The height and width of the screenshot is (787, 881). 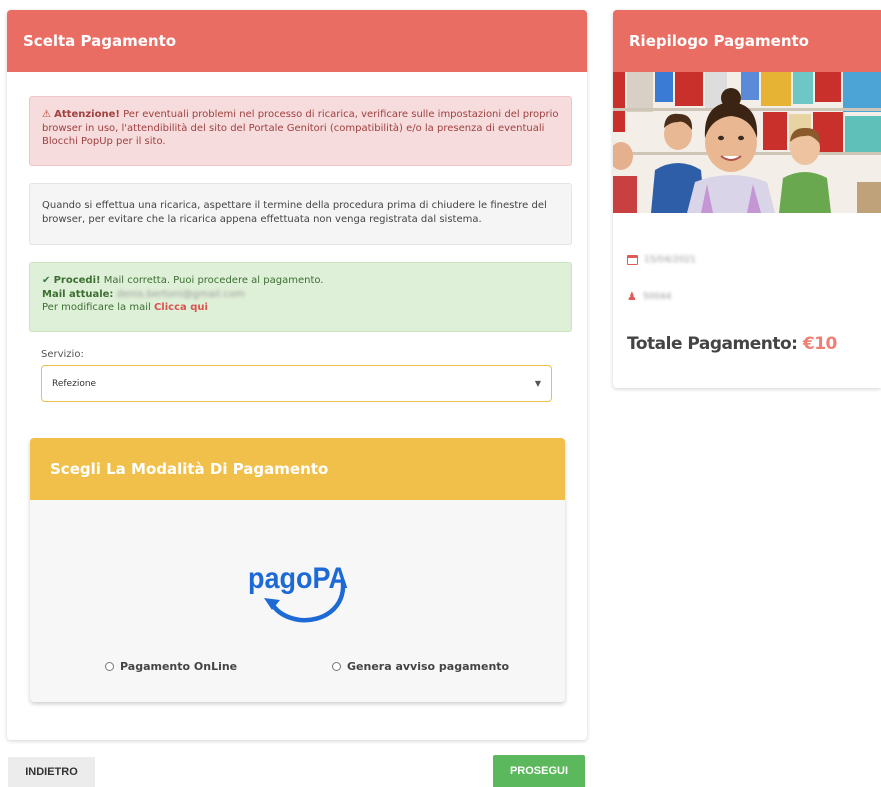 I want to click on warning-alert-title: Attenzione!, so click(x=87, y=114).